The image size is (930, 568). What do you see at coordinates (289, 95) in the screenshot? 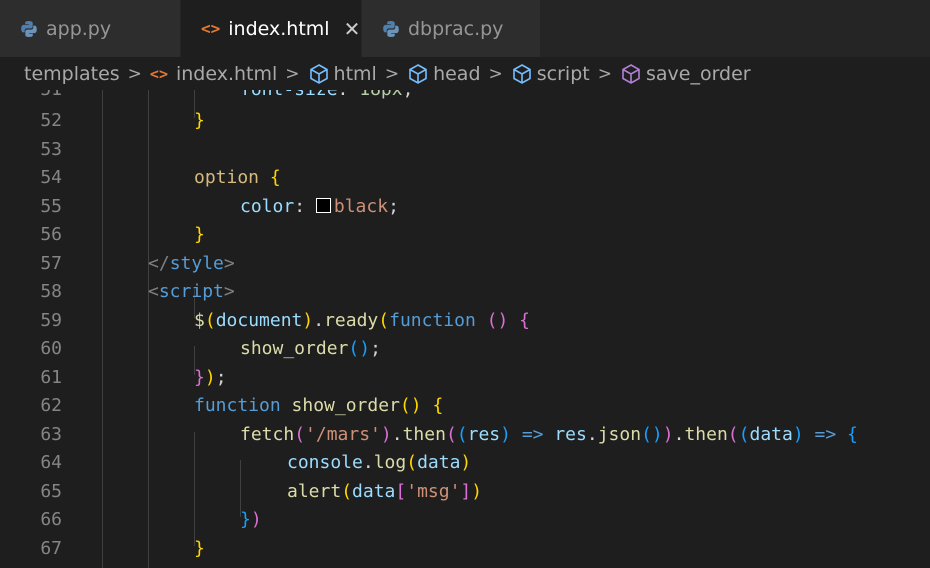
I see `token: font-size` at bounding box center [289, 95].